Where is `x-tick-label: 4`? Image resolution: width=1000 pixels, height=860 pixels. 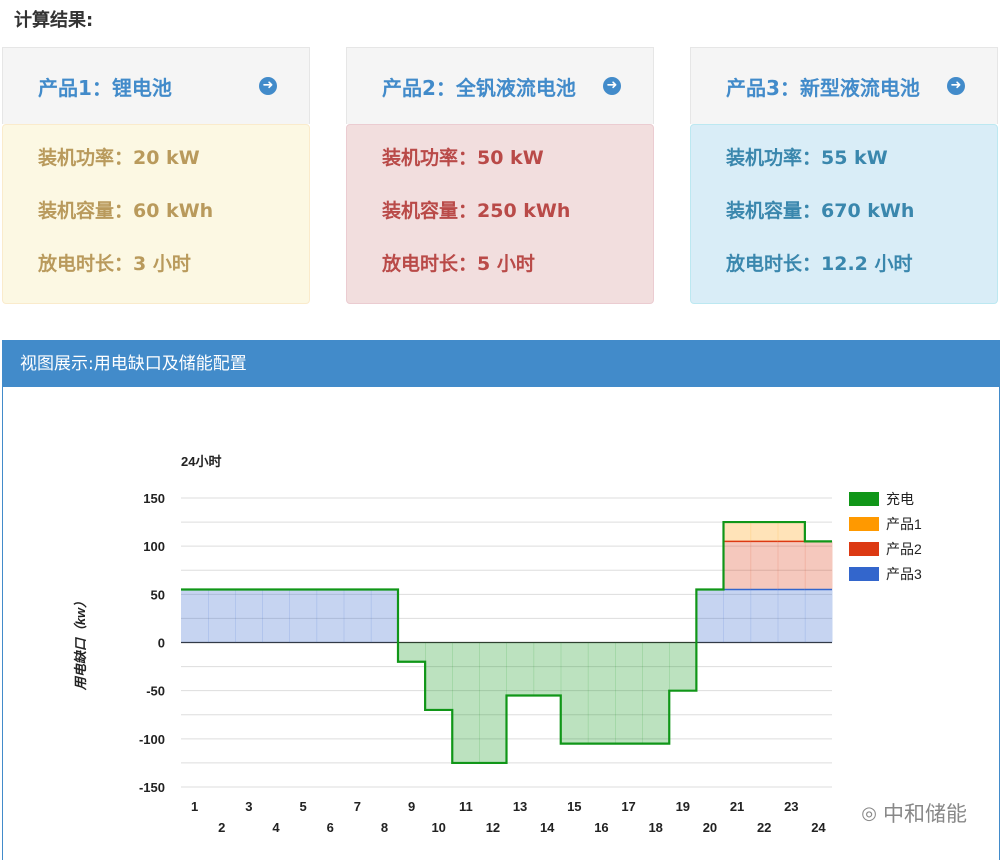
x-tick-label: 4 is located at coordinates (276, 827).